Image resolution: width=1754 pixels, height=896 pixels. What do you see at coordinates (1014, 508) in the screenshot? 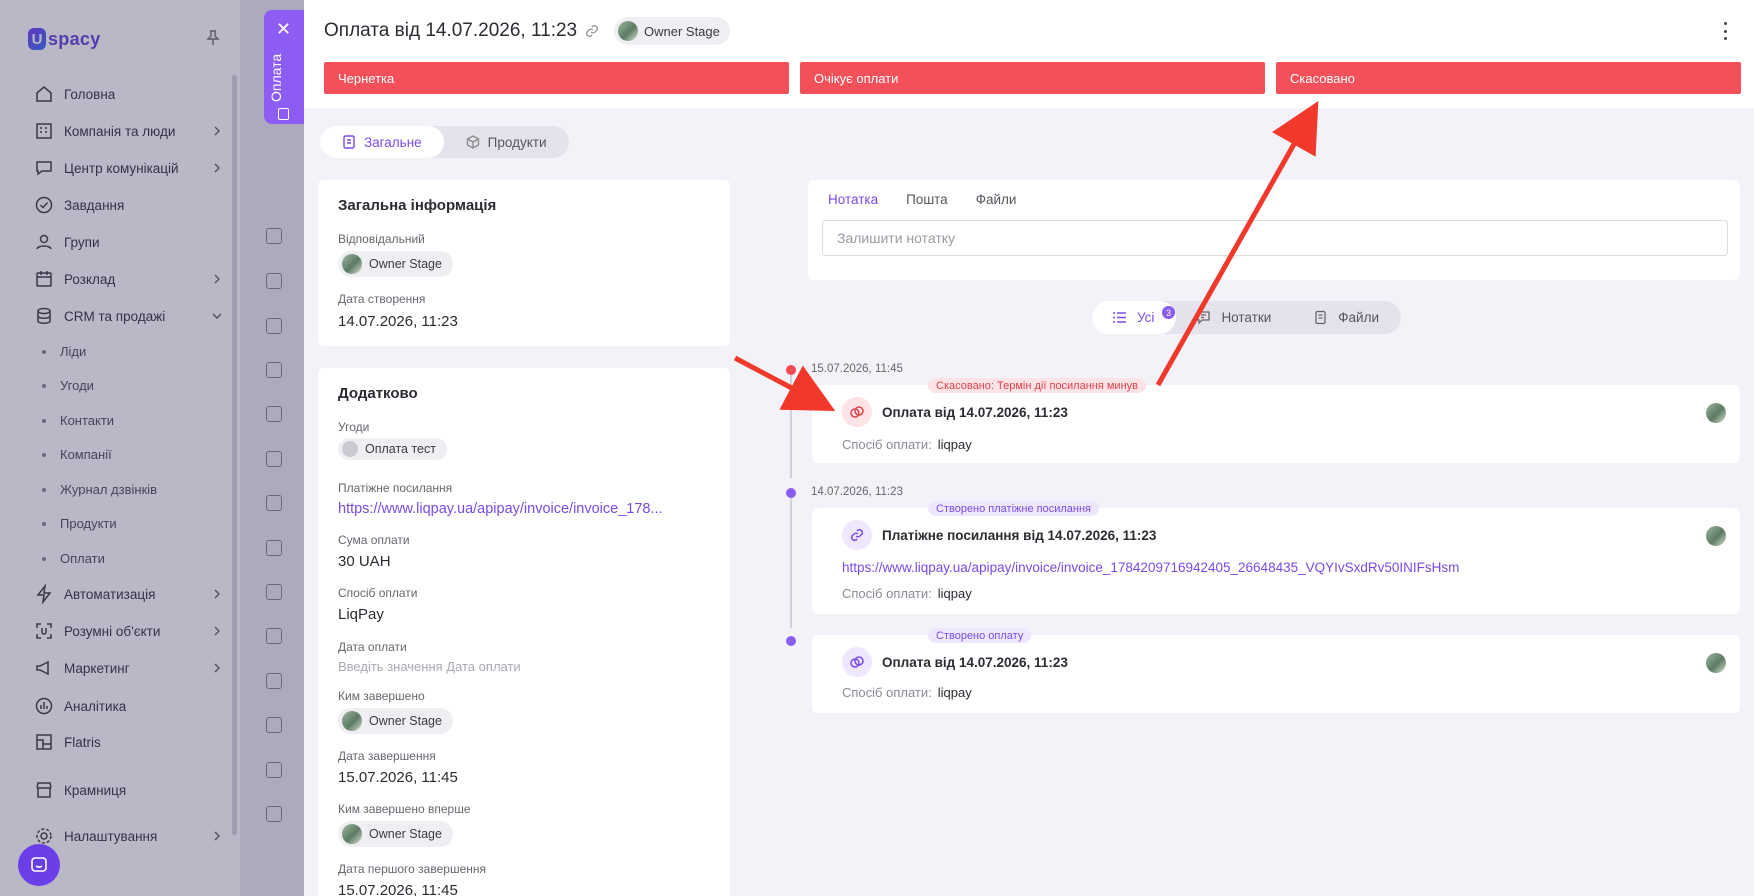
I see `event-tag: Створено платіжне посилання` at bounding box center [1014, 508].